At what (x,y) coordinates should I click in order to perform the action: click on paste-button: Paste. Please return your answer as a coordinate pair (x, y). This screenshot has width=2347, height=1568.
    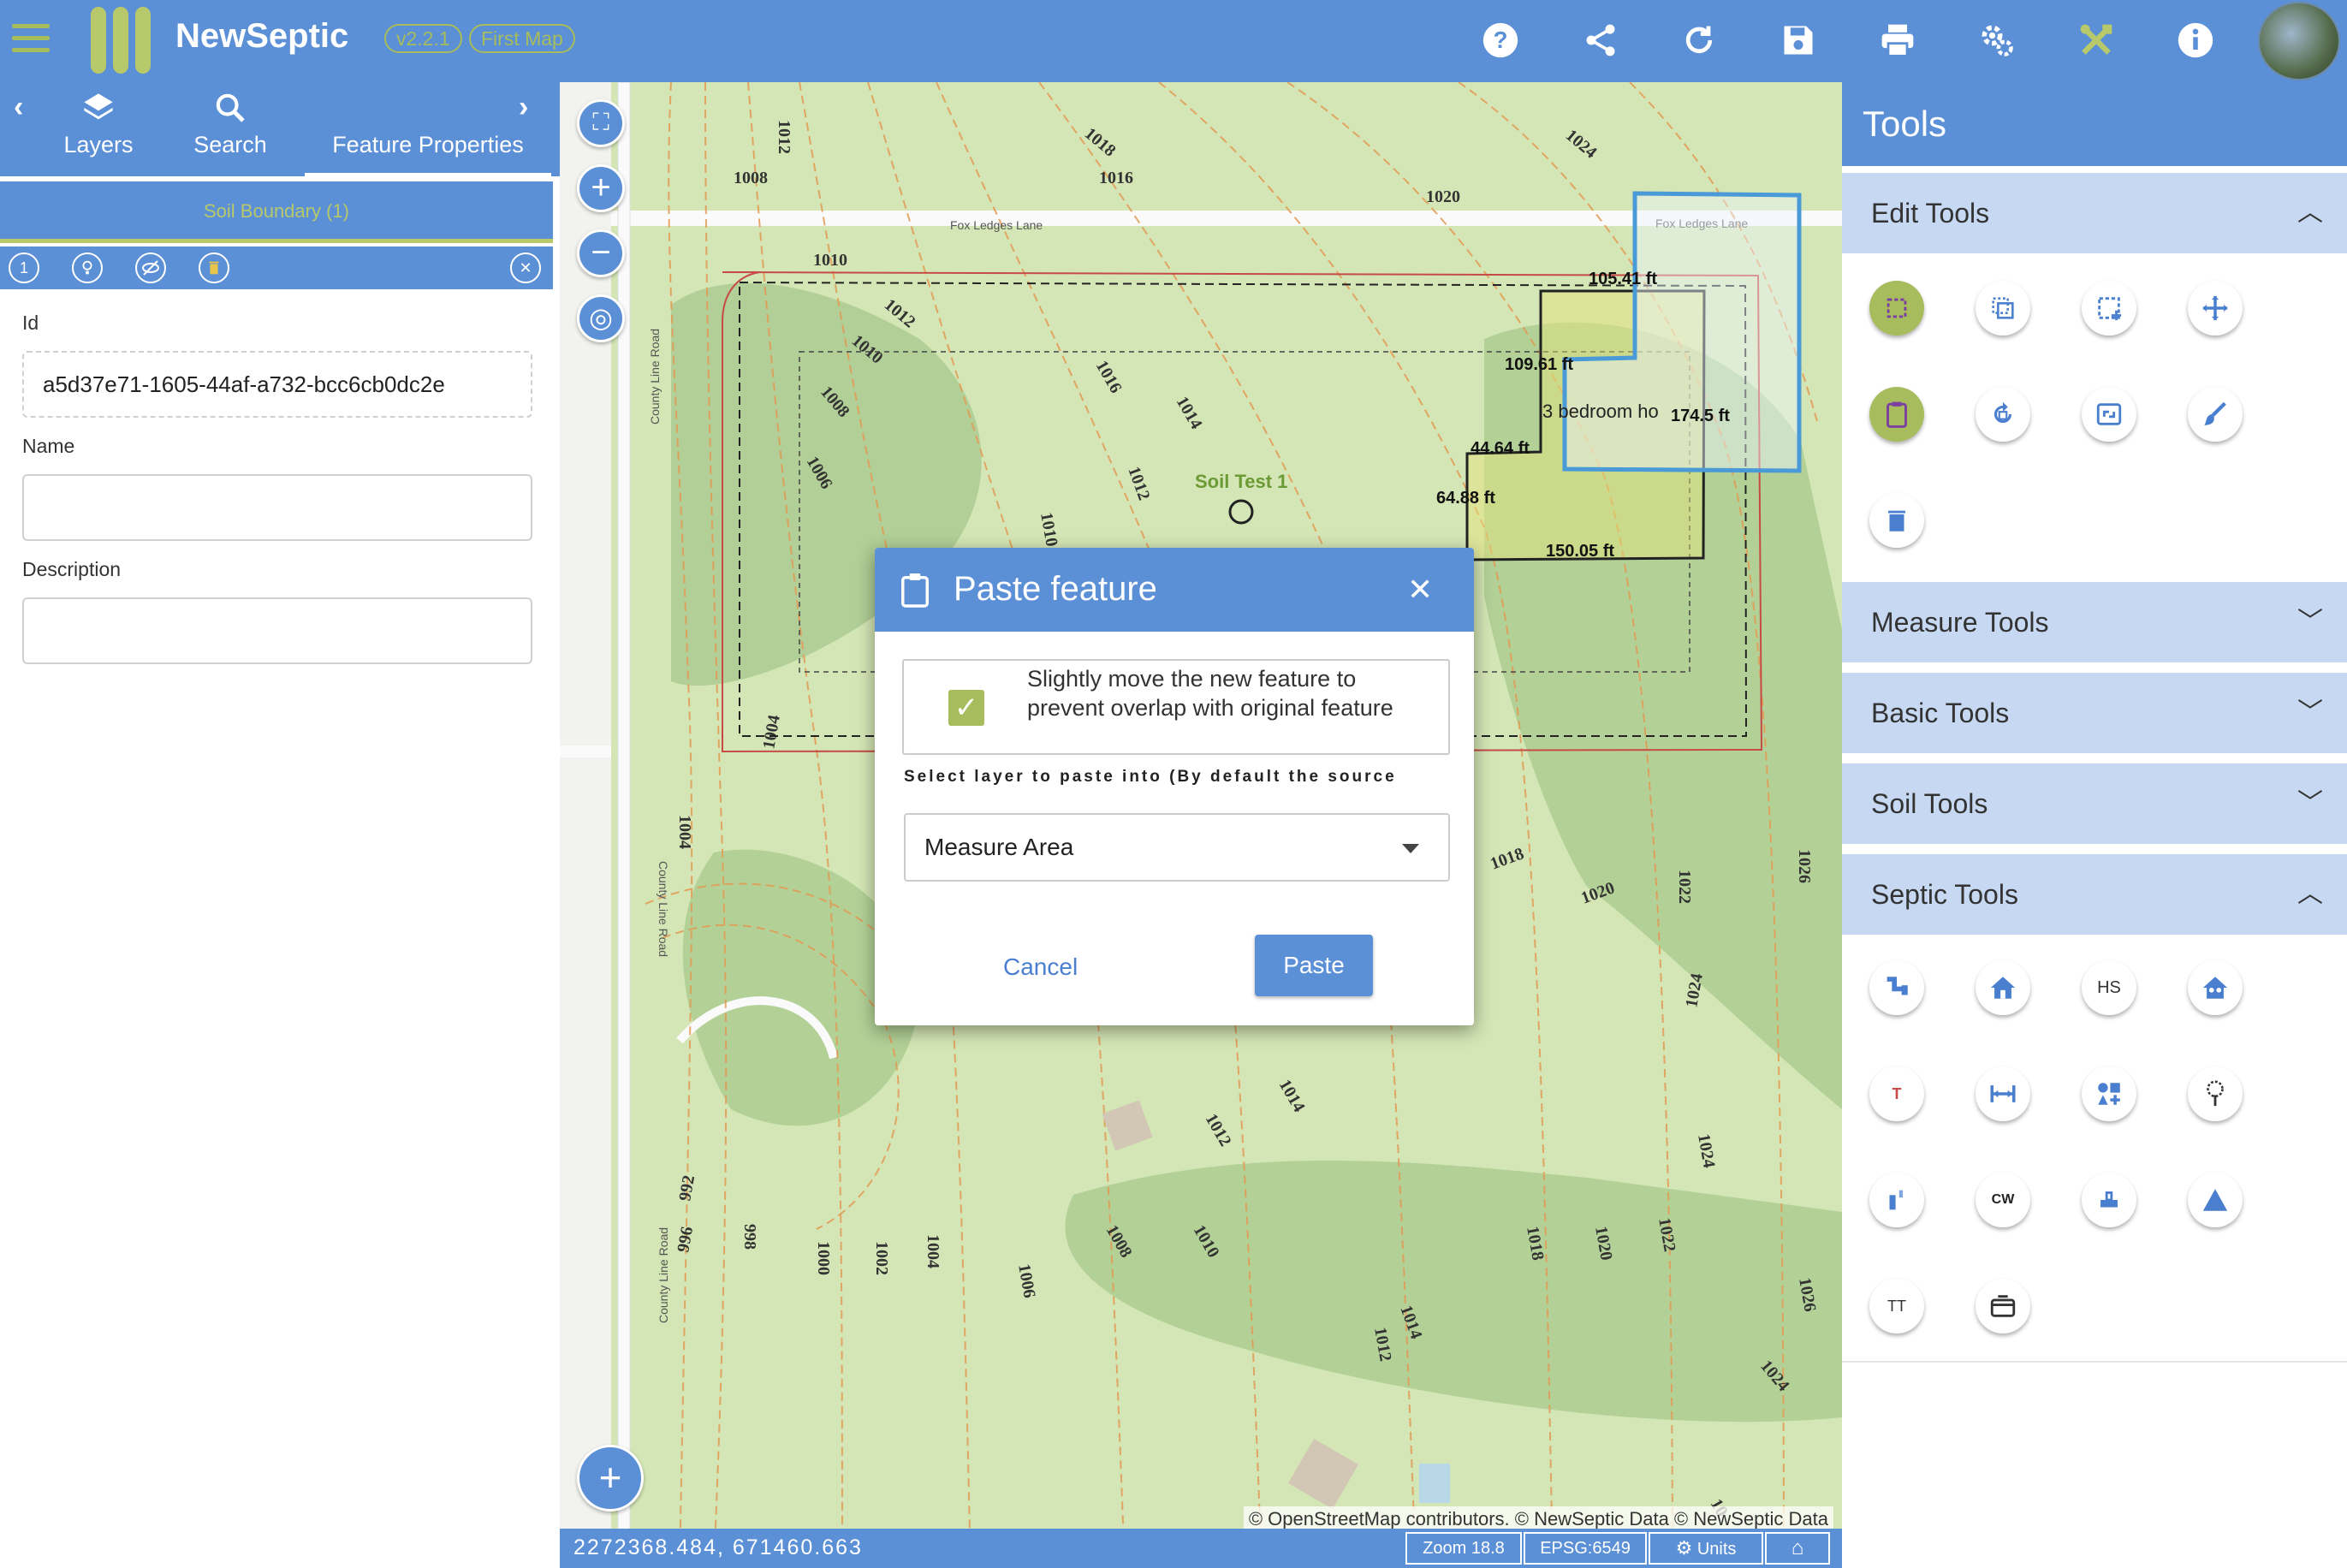
    Looking at the image, I should click on (1314, 965).